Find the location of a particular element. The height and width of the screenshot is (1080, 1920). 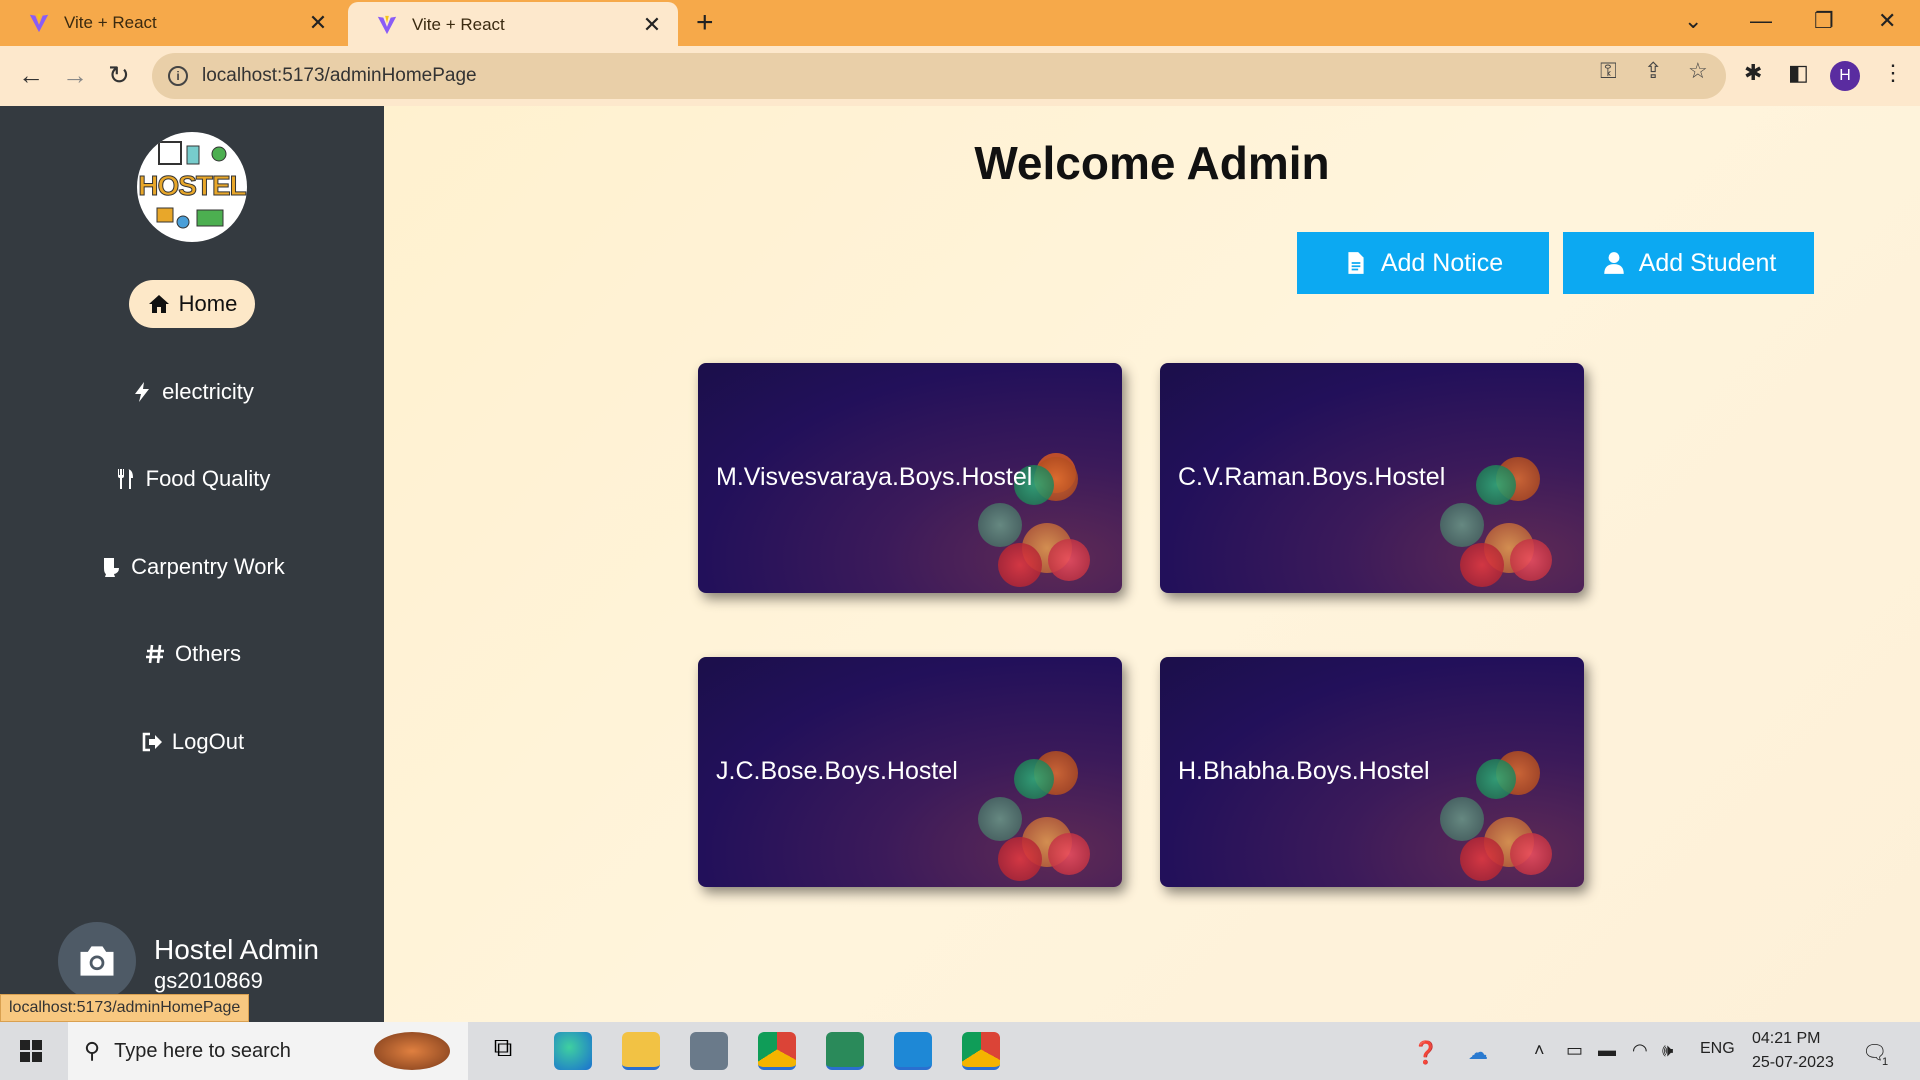

home-icon is located at coordinates (158, 304).